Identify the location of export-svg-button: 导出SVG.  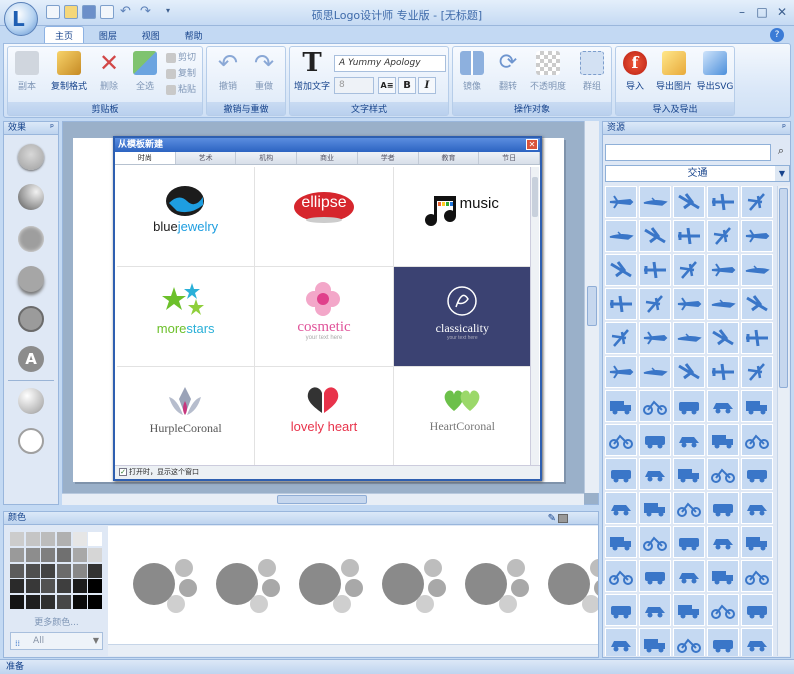
(715, 71).